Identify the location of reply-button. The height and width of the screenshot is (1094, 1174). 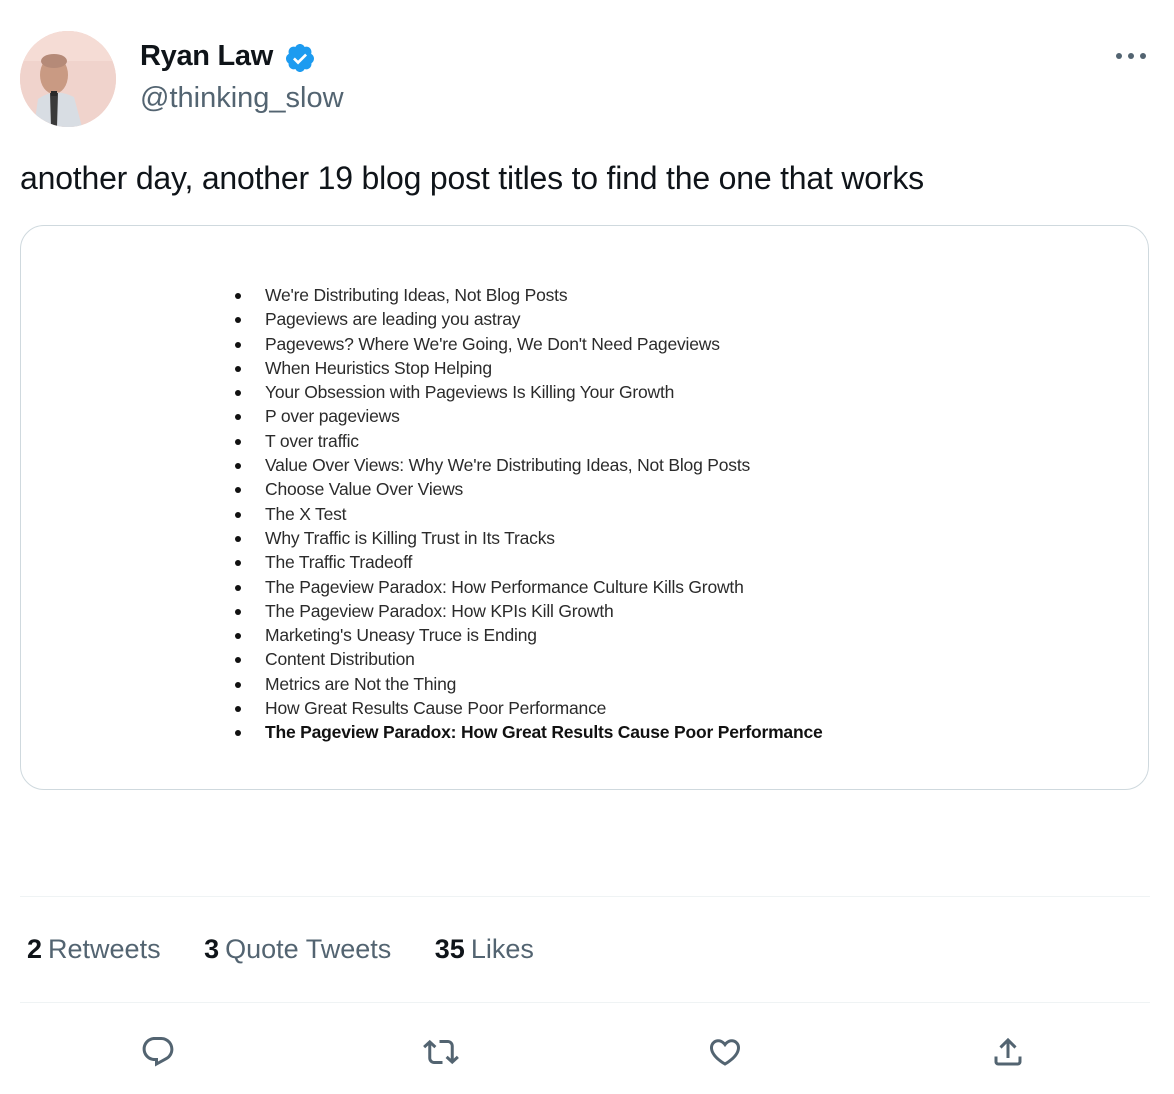
(158, 1052).